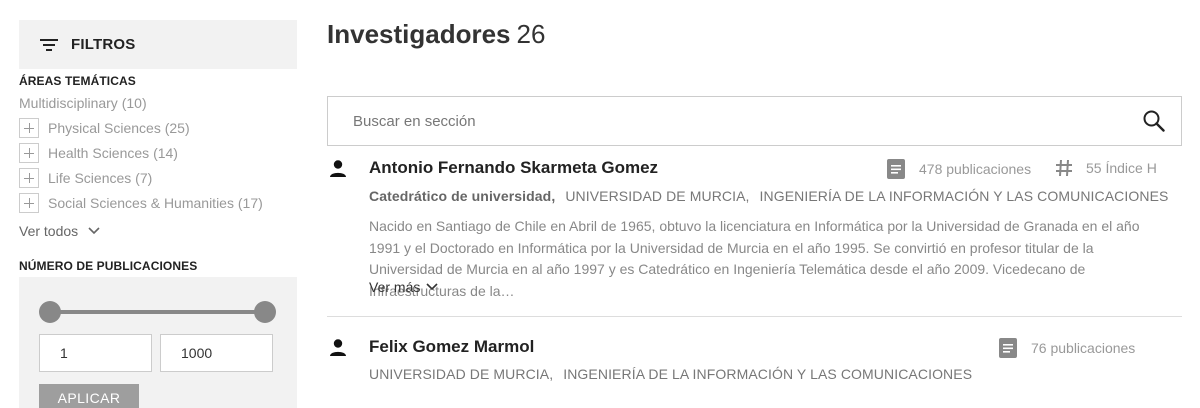  Describe the element at coordinates (1154, 121) in the screenshot. I see `search-icon` at that location.